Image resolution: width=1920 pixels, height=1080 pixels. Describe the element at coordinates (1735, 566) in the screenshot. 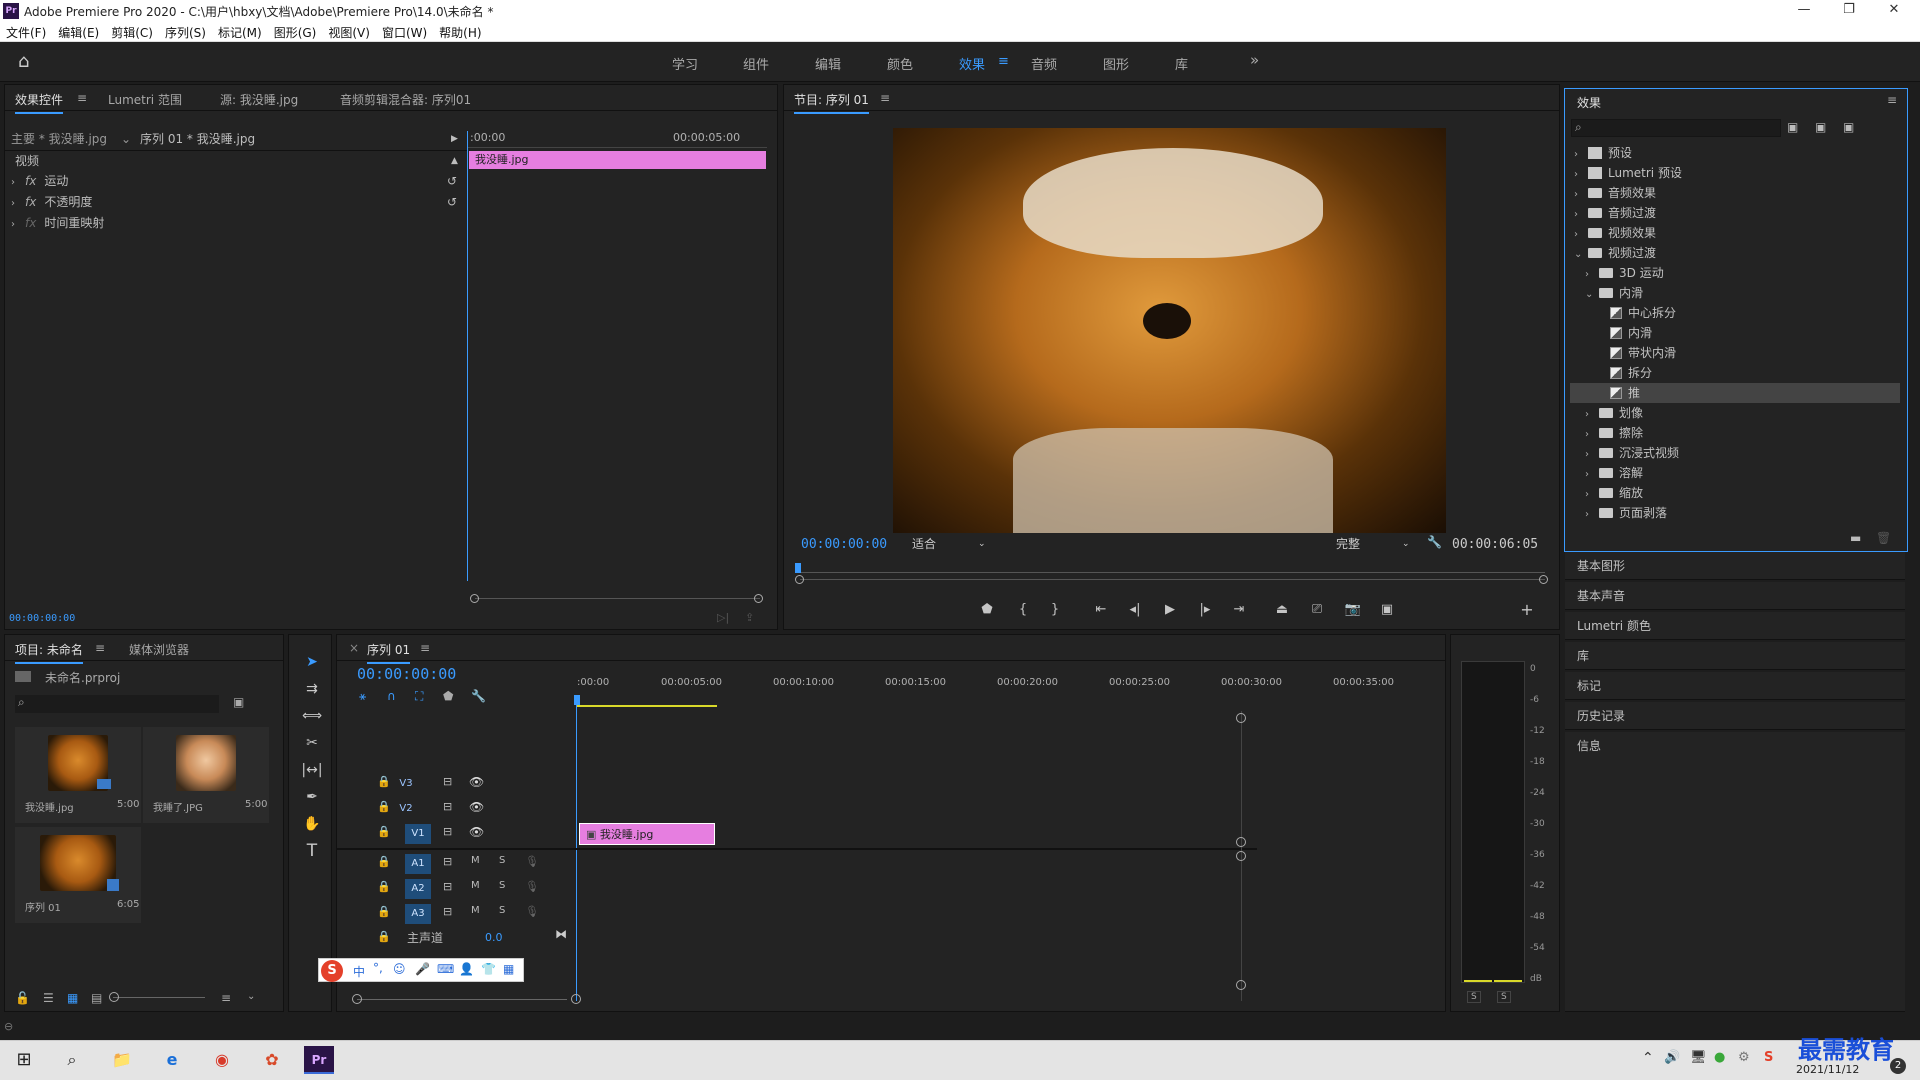

I see `panel-essential-graphics: 基本图形` at that location.